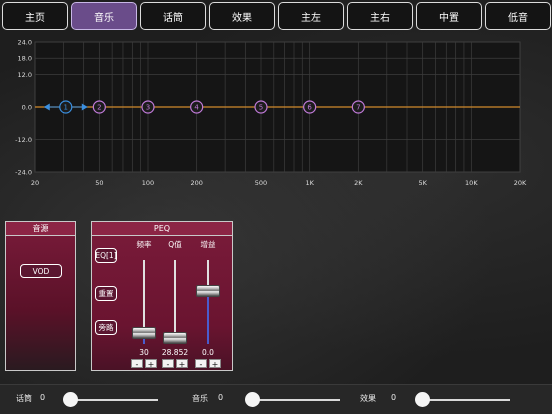  Describe the element at coordinates (261, 183) in the screenshot. I see `eq-x-tick-label: 500` at that location.